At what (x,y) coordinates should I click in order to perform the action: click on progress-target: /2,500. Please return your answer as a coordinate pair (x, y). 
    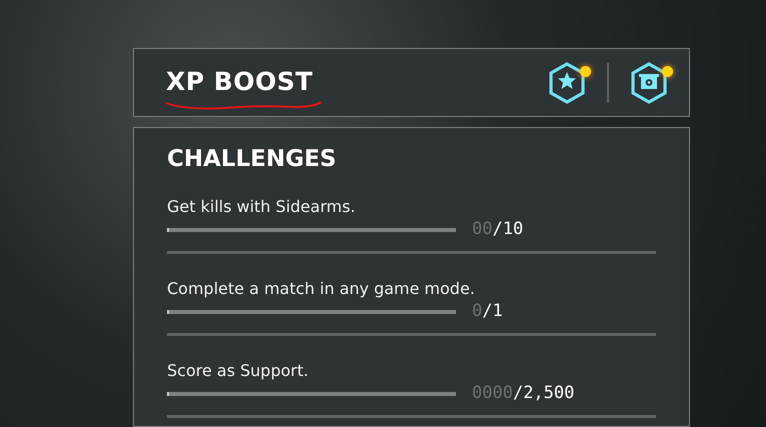
    Looking at the image, I should click on (543, 393).